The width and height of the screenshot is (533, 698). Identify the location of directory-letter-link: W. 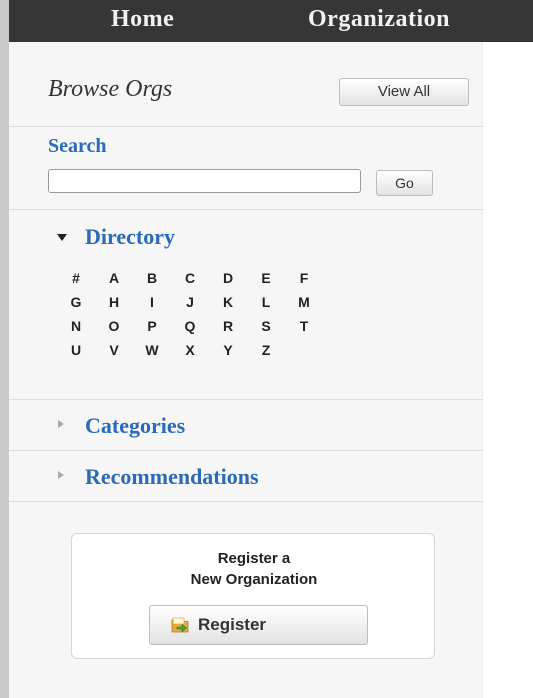
(152, 350).